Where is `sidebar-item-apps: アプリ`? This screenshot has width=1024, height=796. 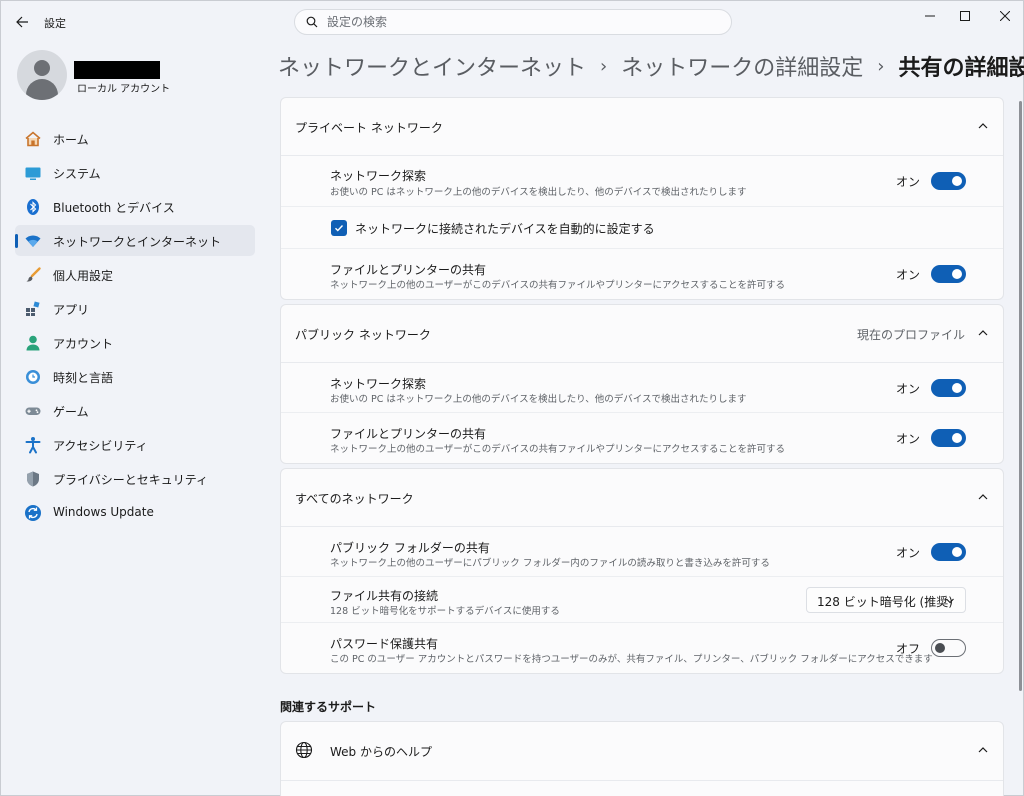
sidebar-item-apps: アプリ is located at coordinates (135, 308).